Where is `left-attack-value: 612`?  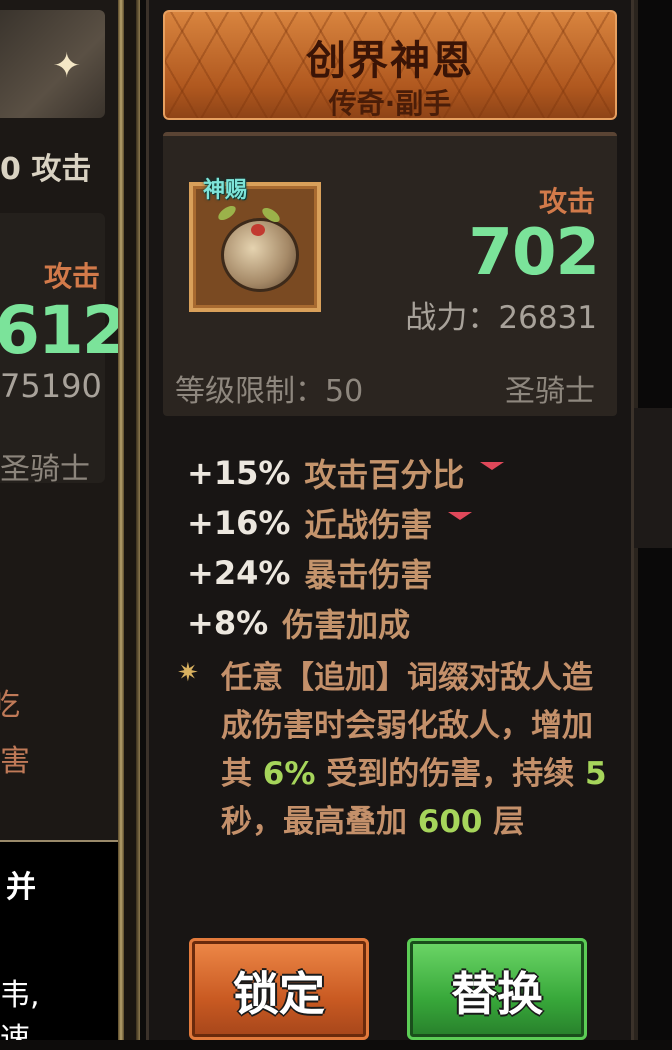
left-attack-value: 612 is located at coordinates (59, 330).